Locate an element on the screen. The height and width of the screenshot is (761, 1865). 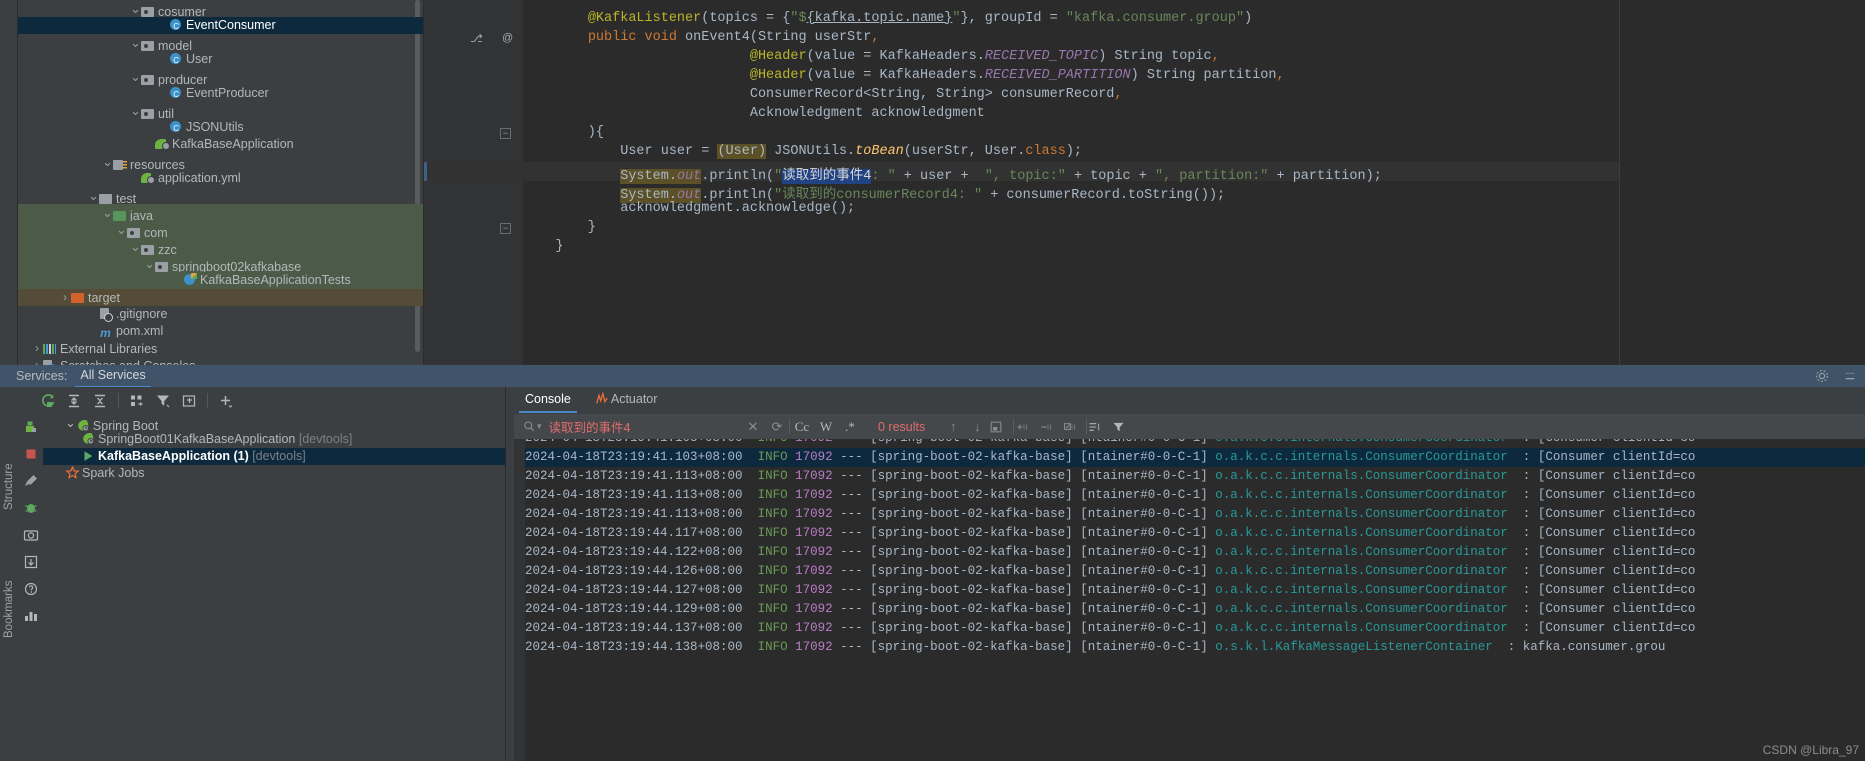
project-tree-item: ⌄ springboot02kafkabase is located at coordinates (220, 264).